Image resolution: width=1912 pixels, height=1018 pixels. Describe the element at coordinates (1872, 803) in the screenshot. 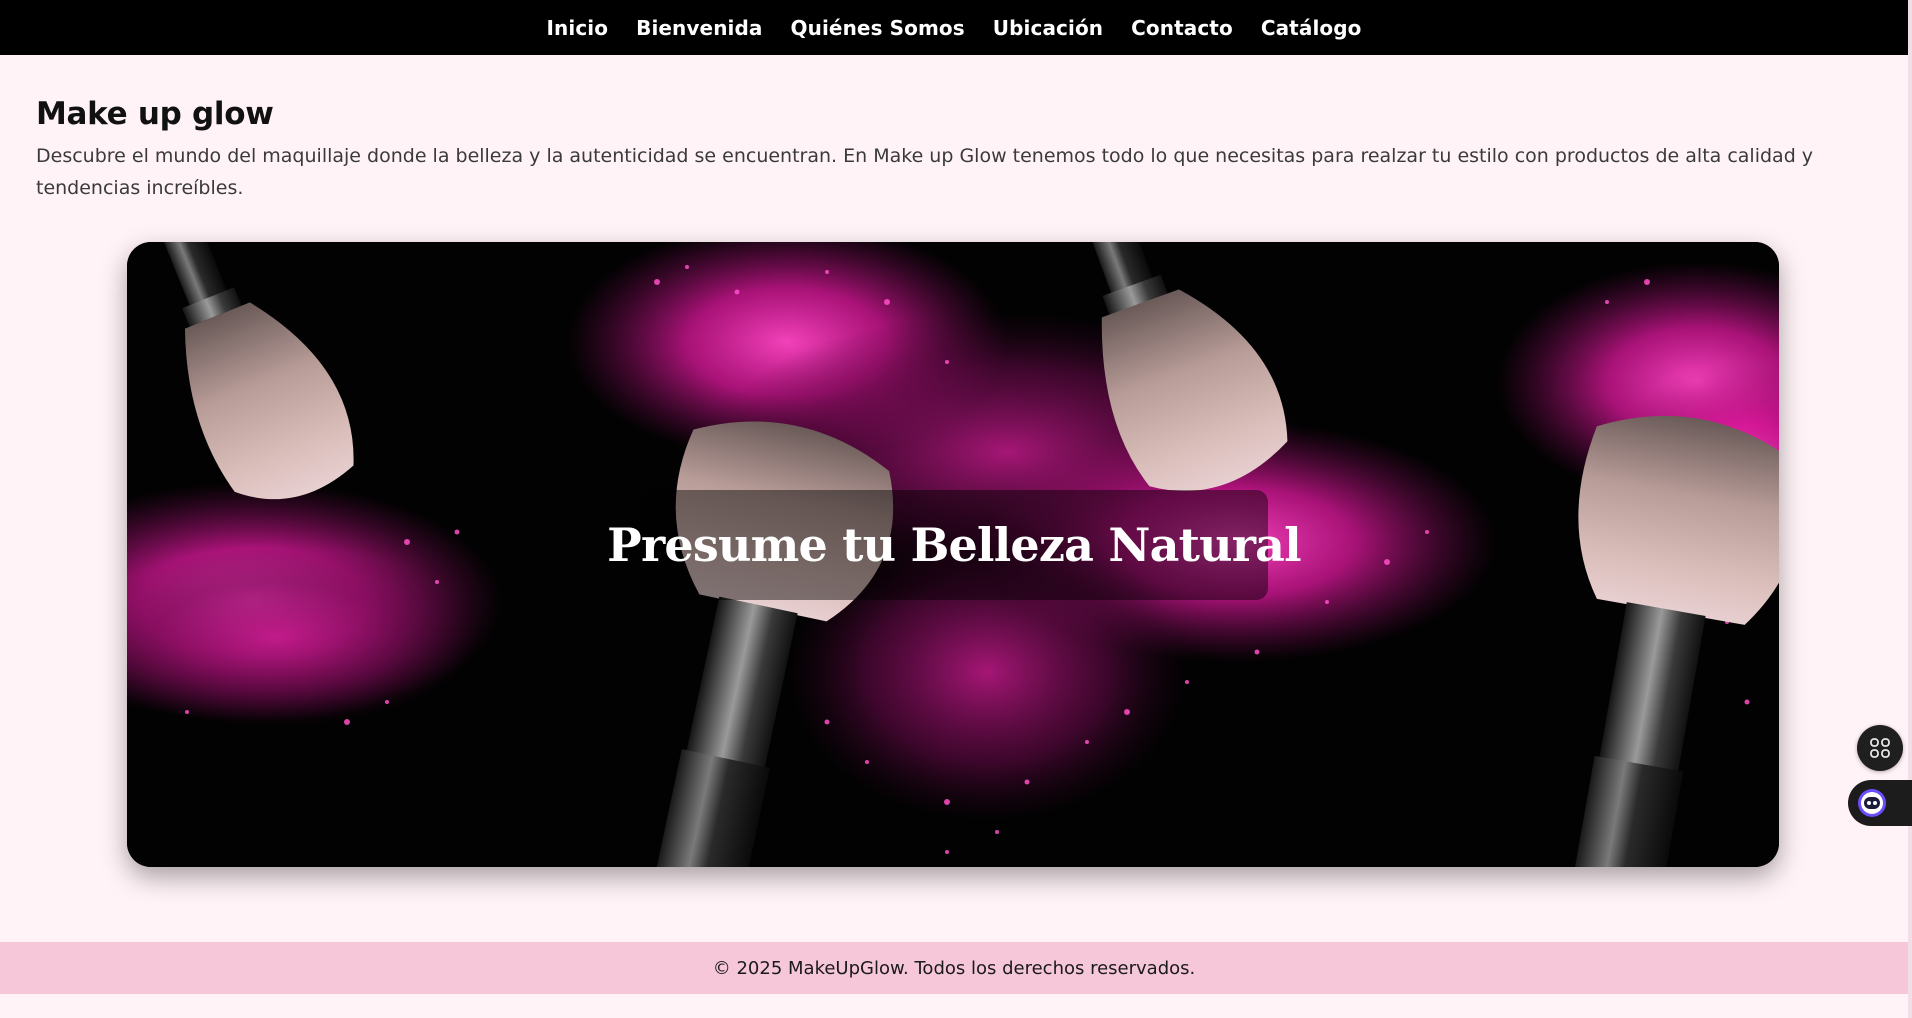

I see `robot-assistant-icon` at that location.